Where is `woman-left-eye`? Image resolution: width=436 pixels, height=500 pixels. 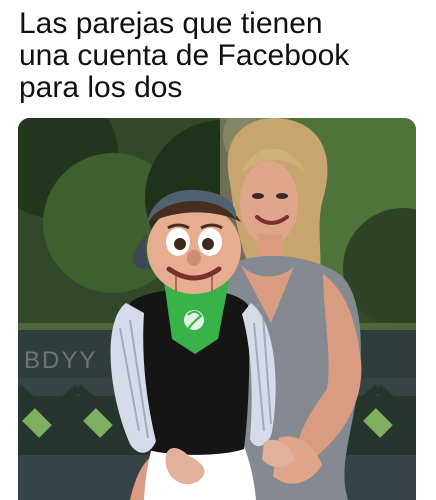 woman-left-eye is located at coordinates (258, 196).